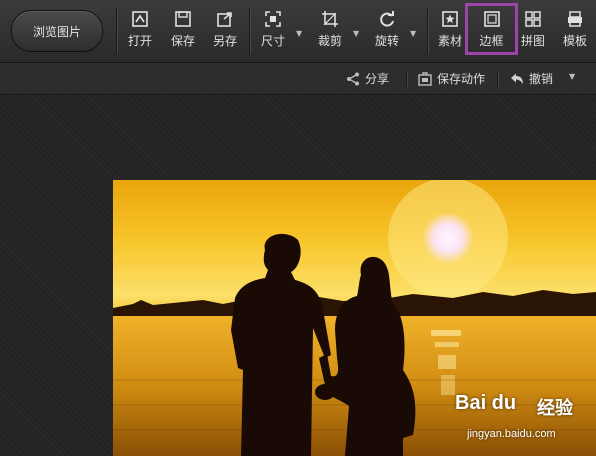 The height and width of the screenshot is (456, 596). I want to click on baidu-logo: Bai du, so click(486, 403).